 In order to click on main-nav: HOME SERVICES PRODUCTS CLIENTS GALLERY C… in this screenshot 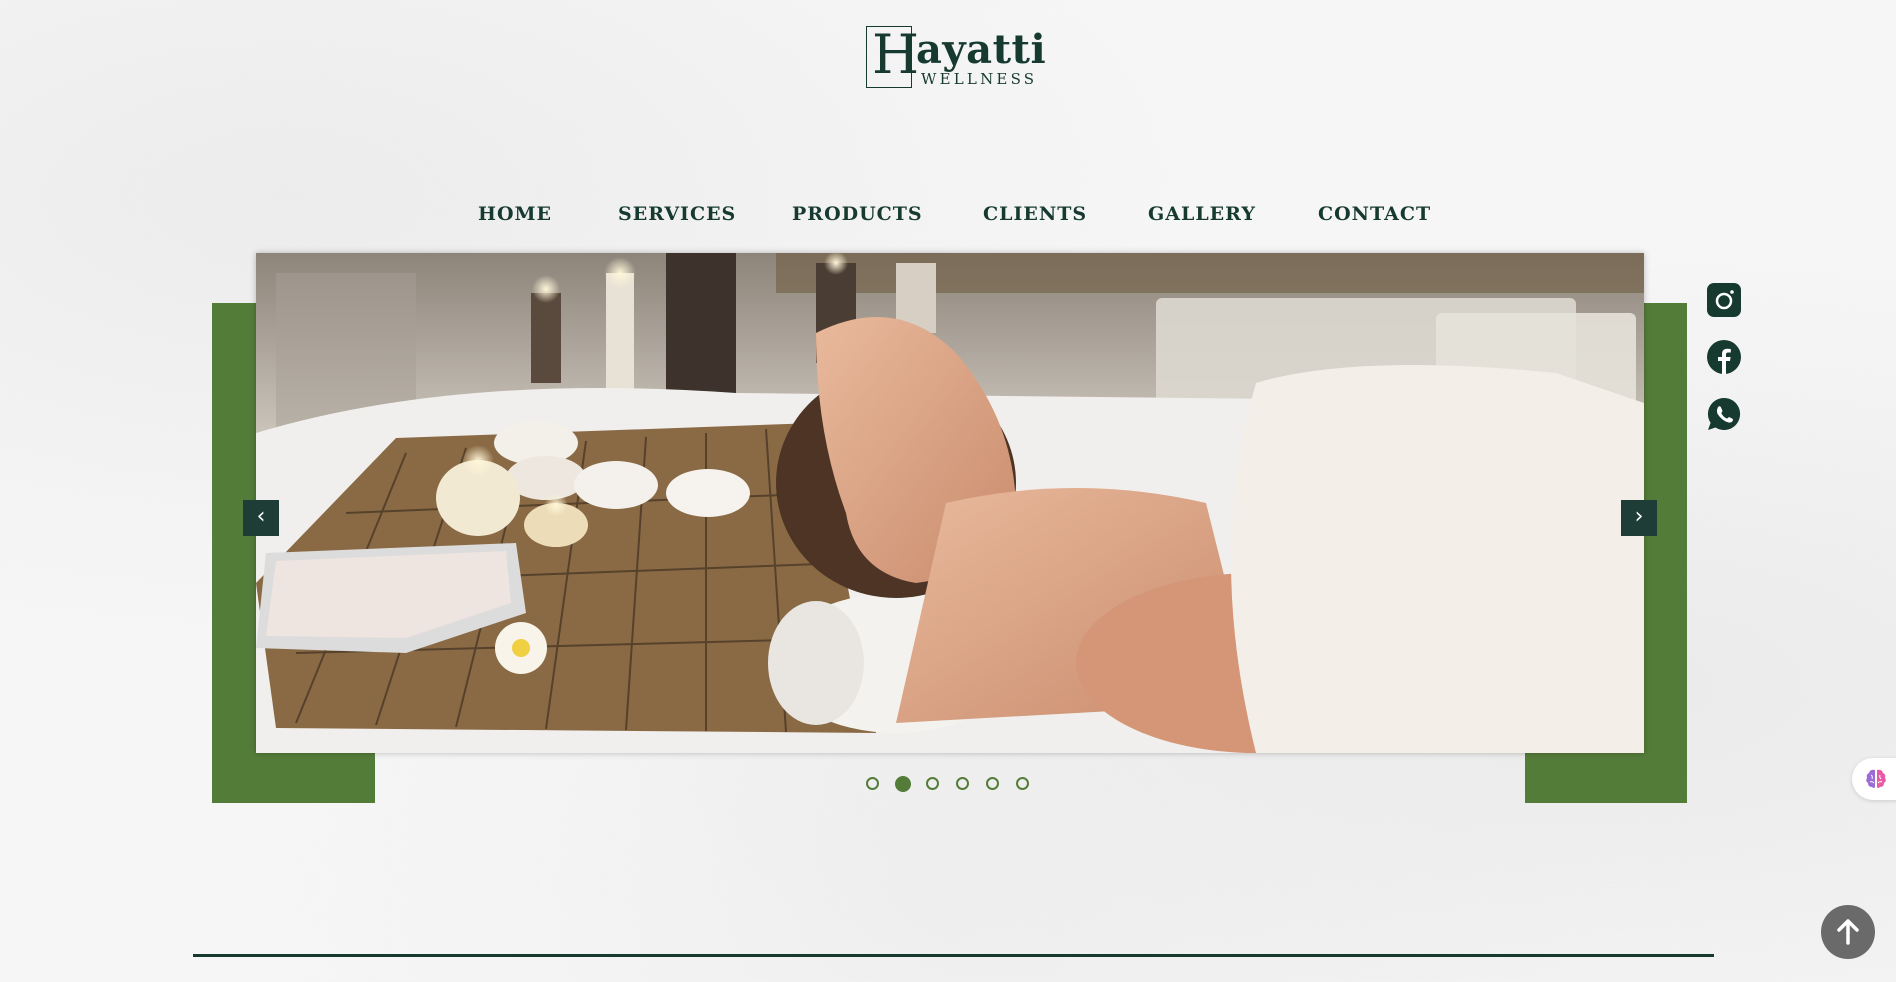, I will do `click(948, 215)`.